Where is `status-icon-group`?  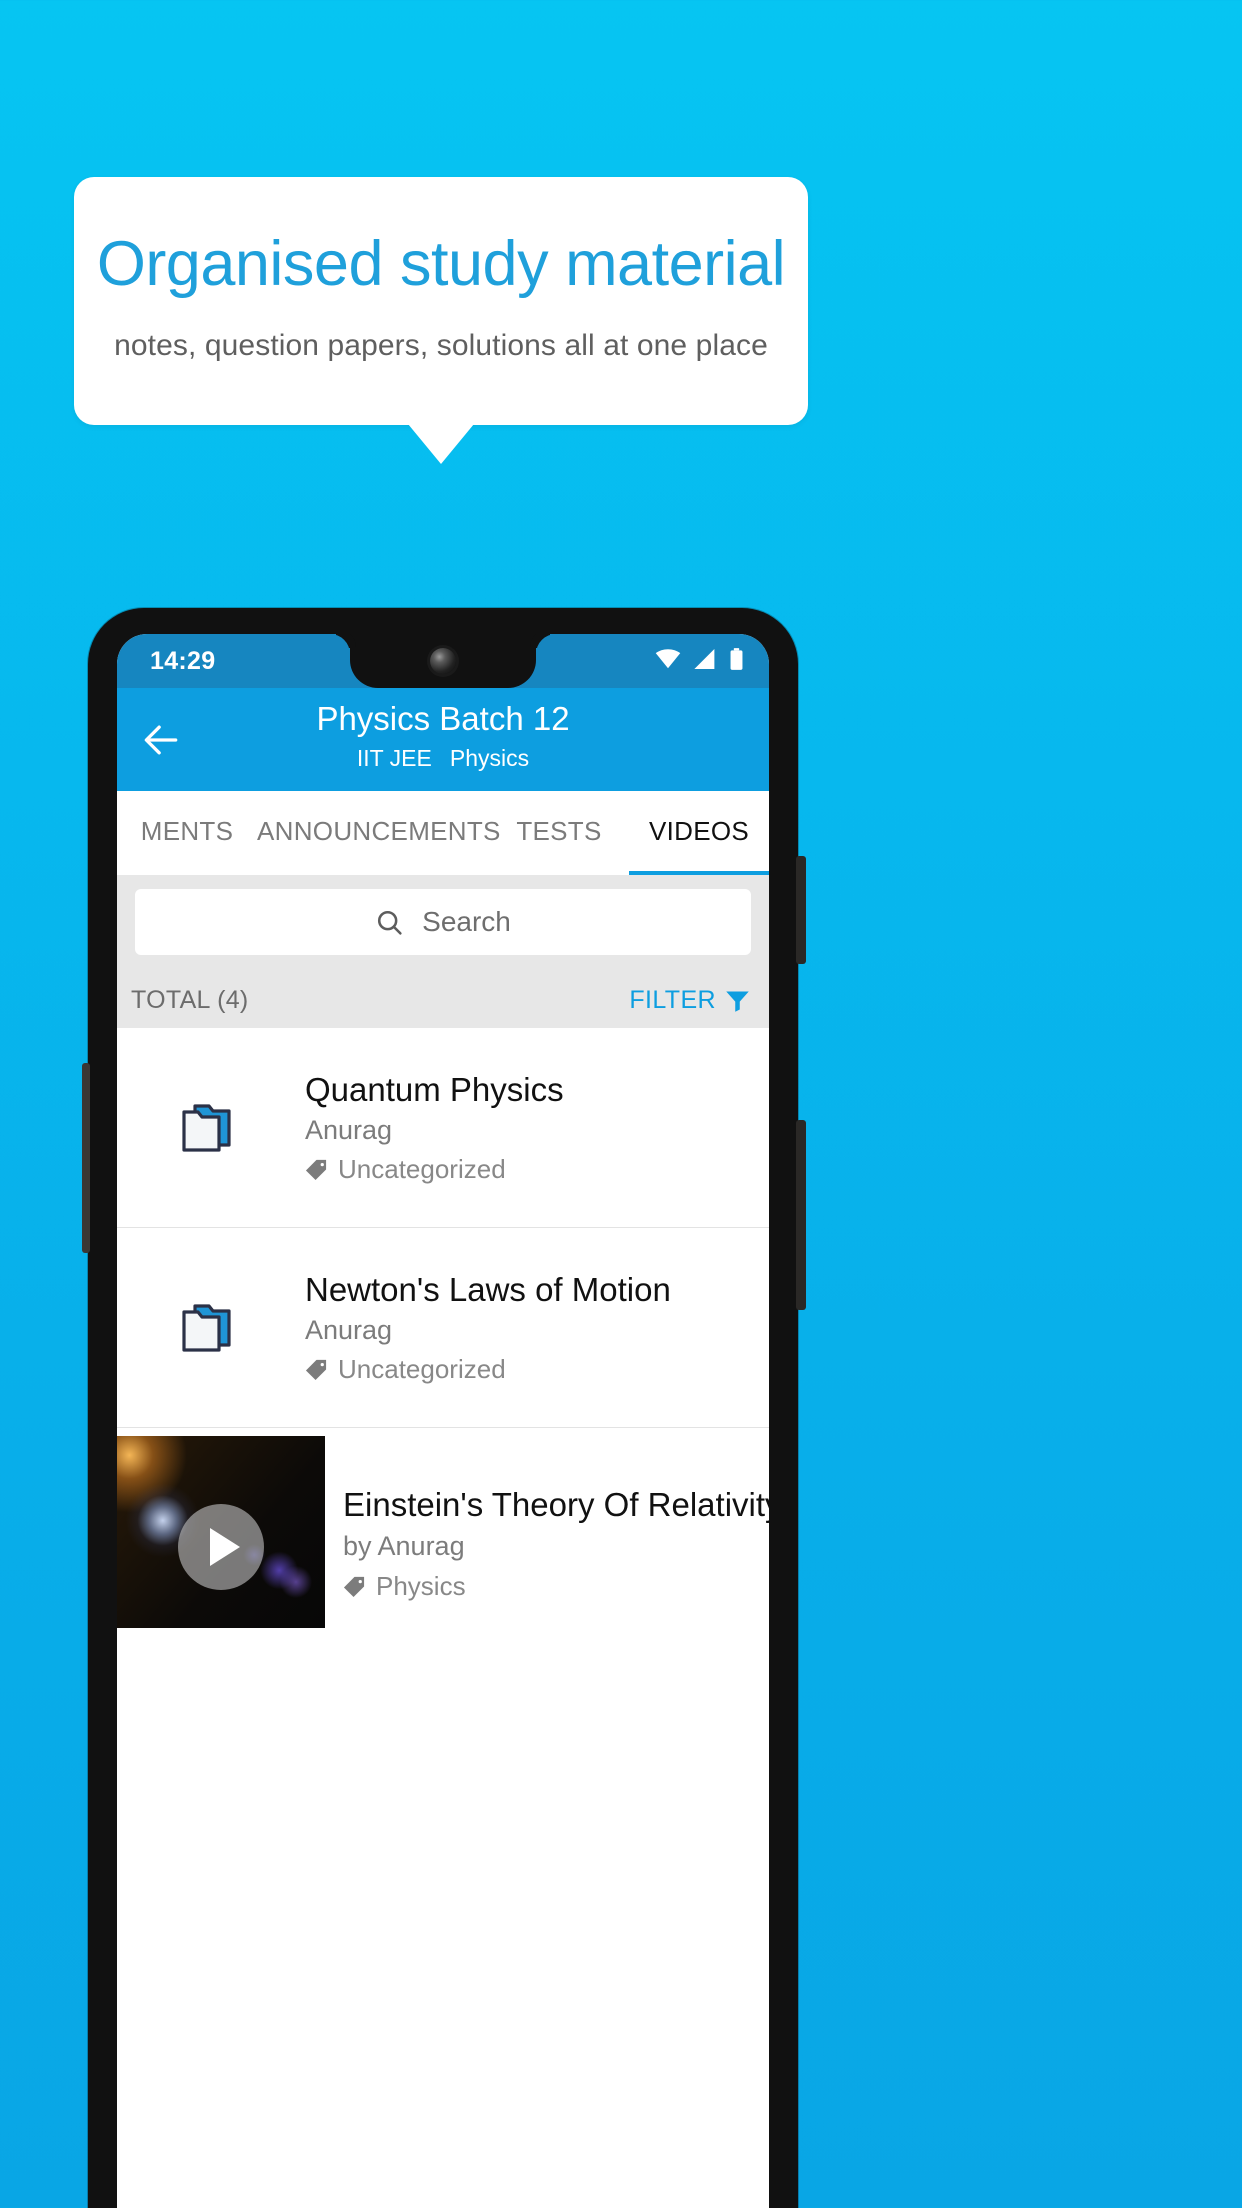
status-icon-group is located at coordinates (699, 659).